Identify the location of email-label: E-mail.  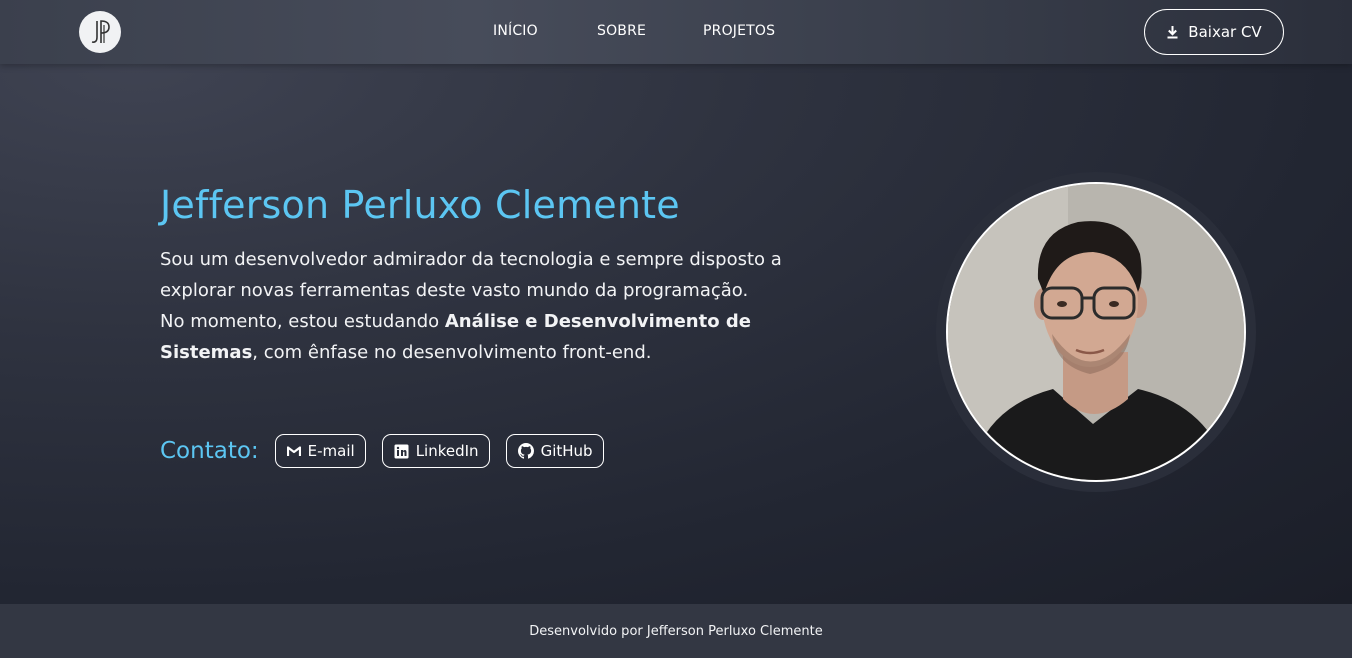
(331, 451).